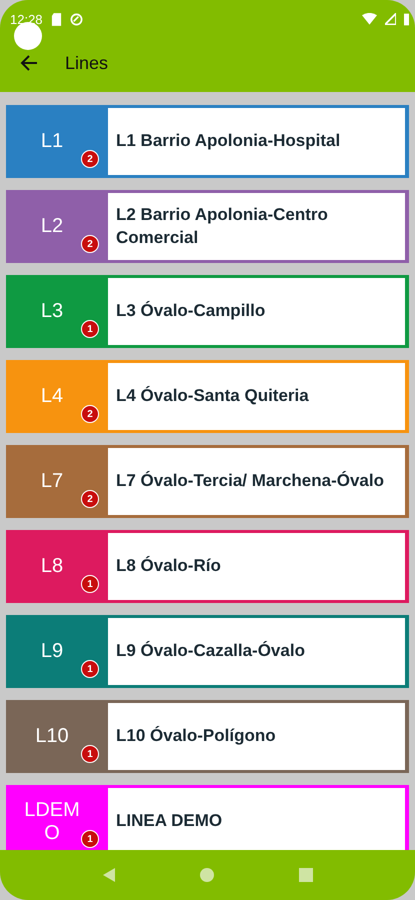 The image size is (415, 900). What do you see at coordinates (108, 875) in the screenshot?
I see `back-nav-icon` at bounding box center [108, 875].